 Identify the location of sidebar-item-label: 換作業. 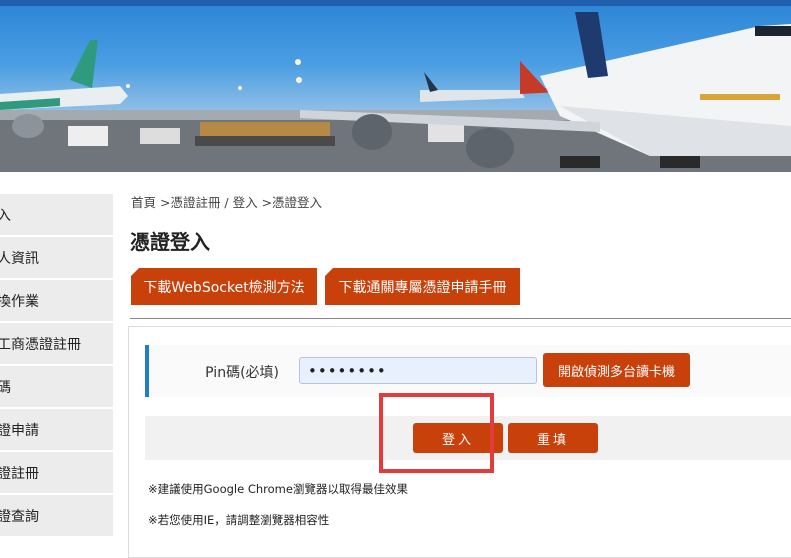
(19, 302).